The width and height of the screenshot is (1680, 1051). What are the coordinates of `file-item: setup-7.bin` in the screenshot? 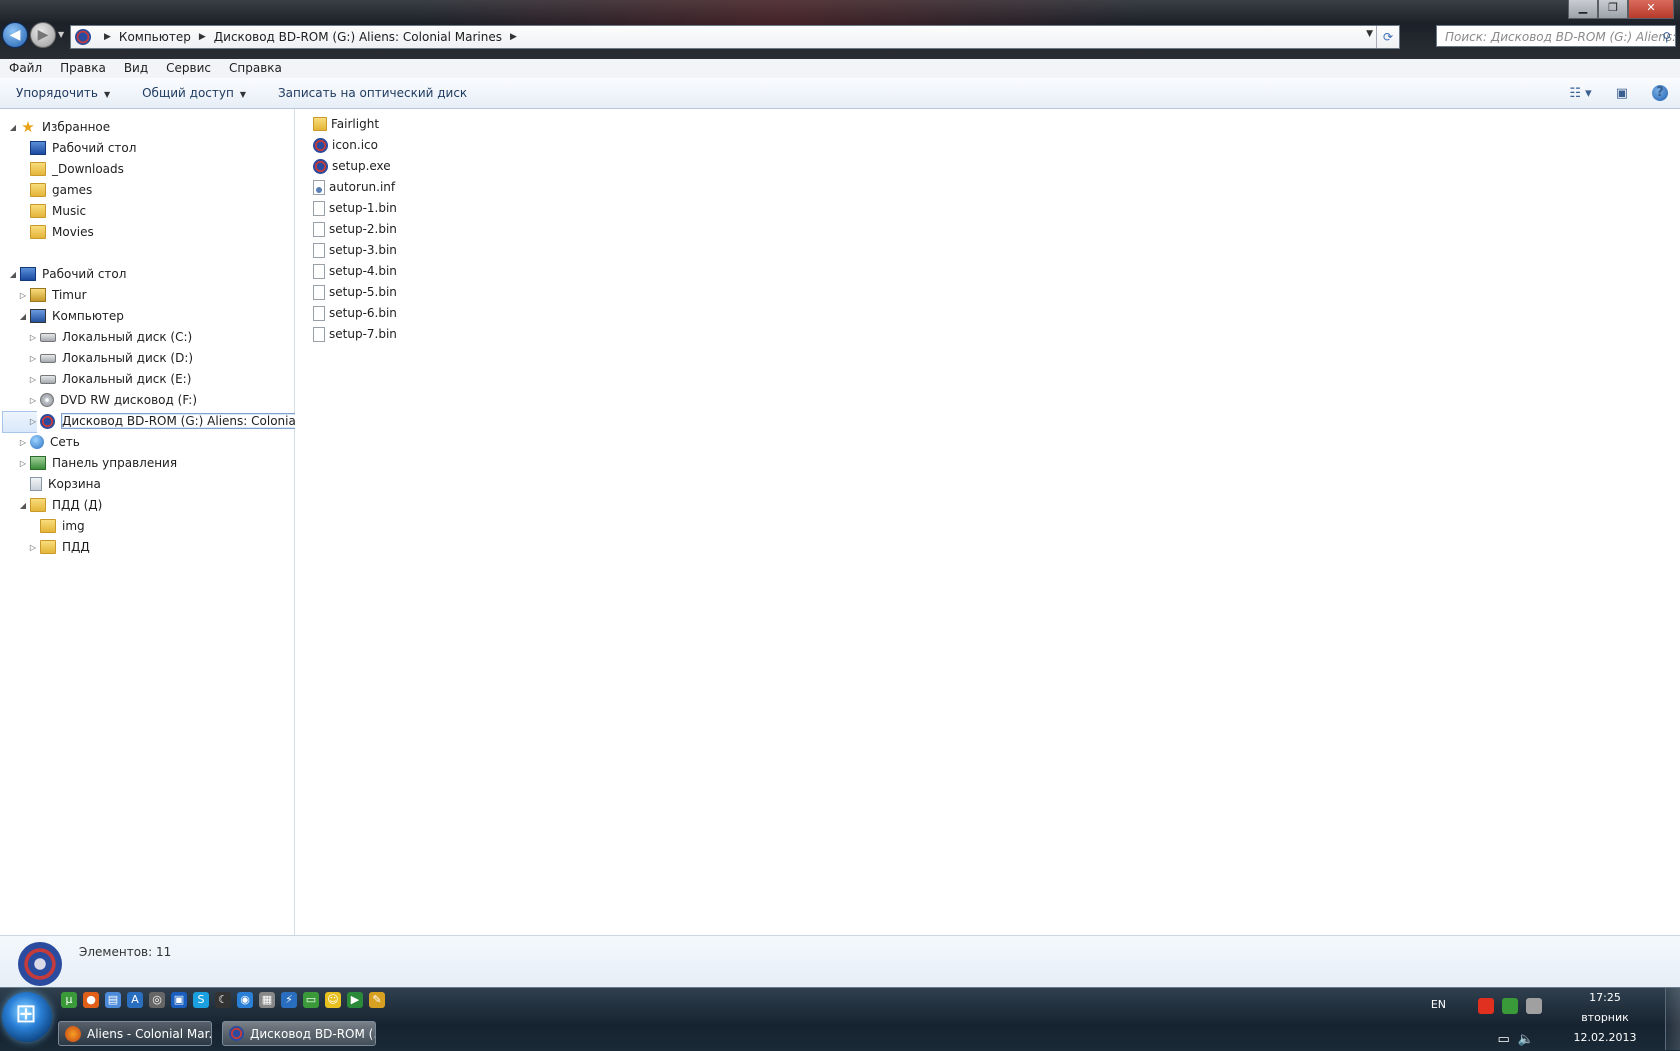 It's located at (355, 334).